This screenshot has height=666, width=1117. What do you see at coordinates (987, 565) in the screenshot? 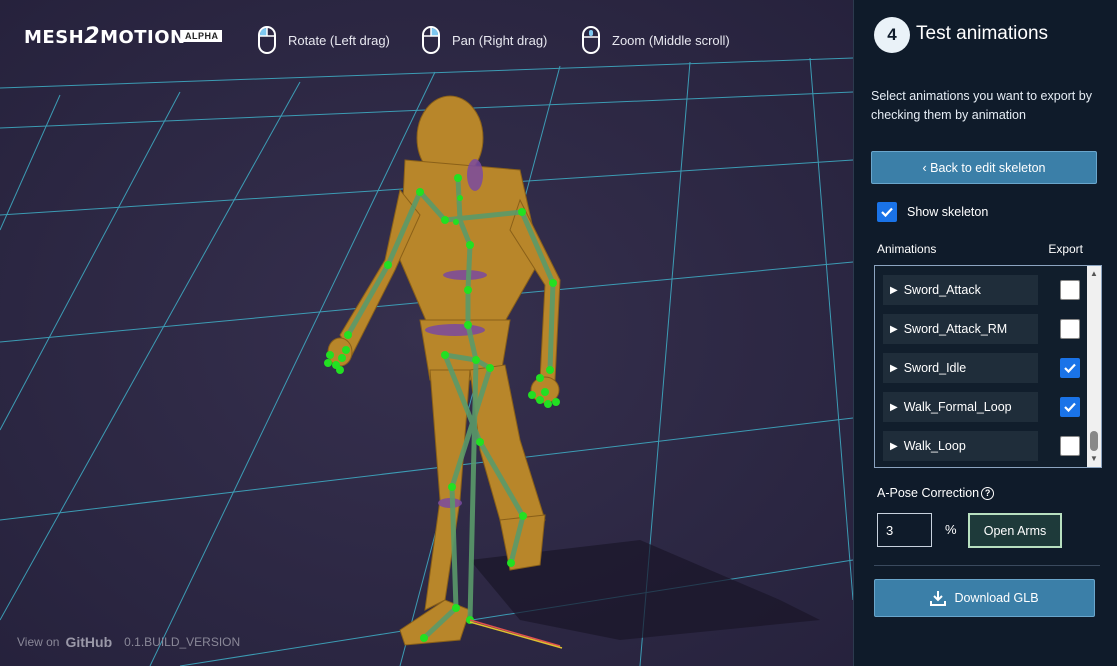
I see `panel-divider` at bounding box center [987, 565].